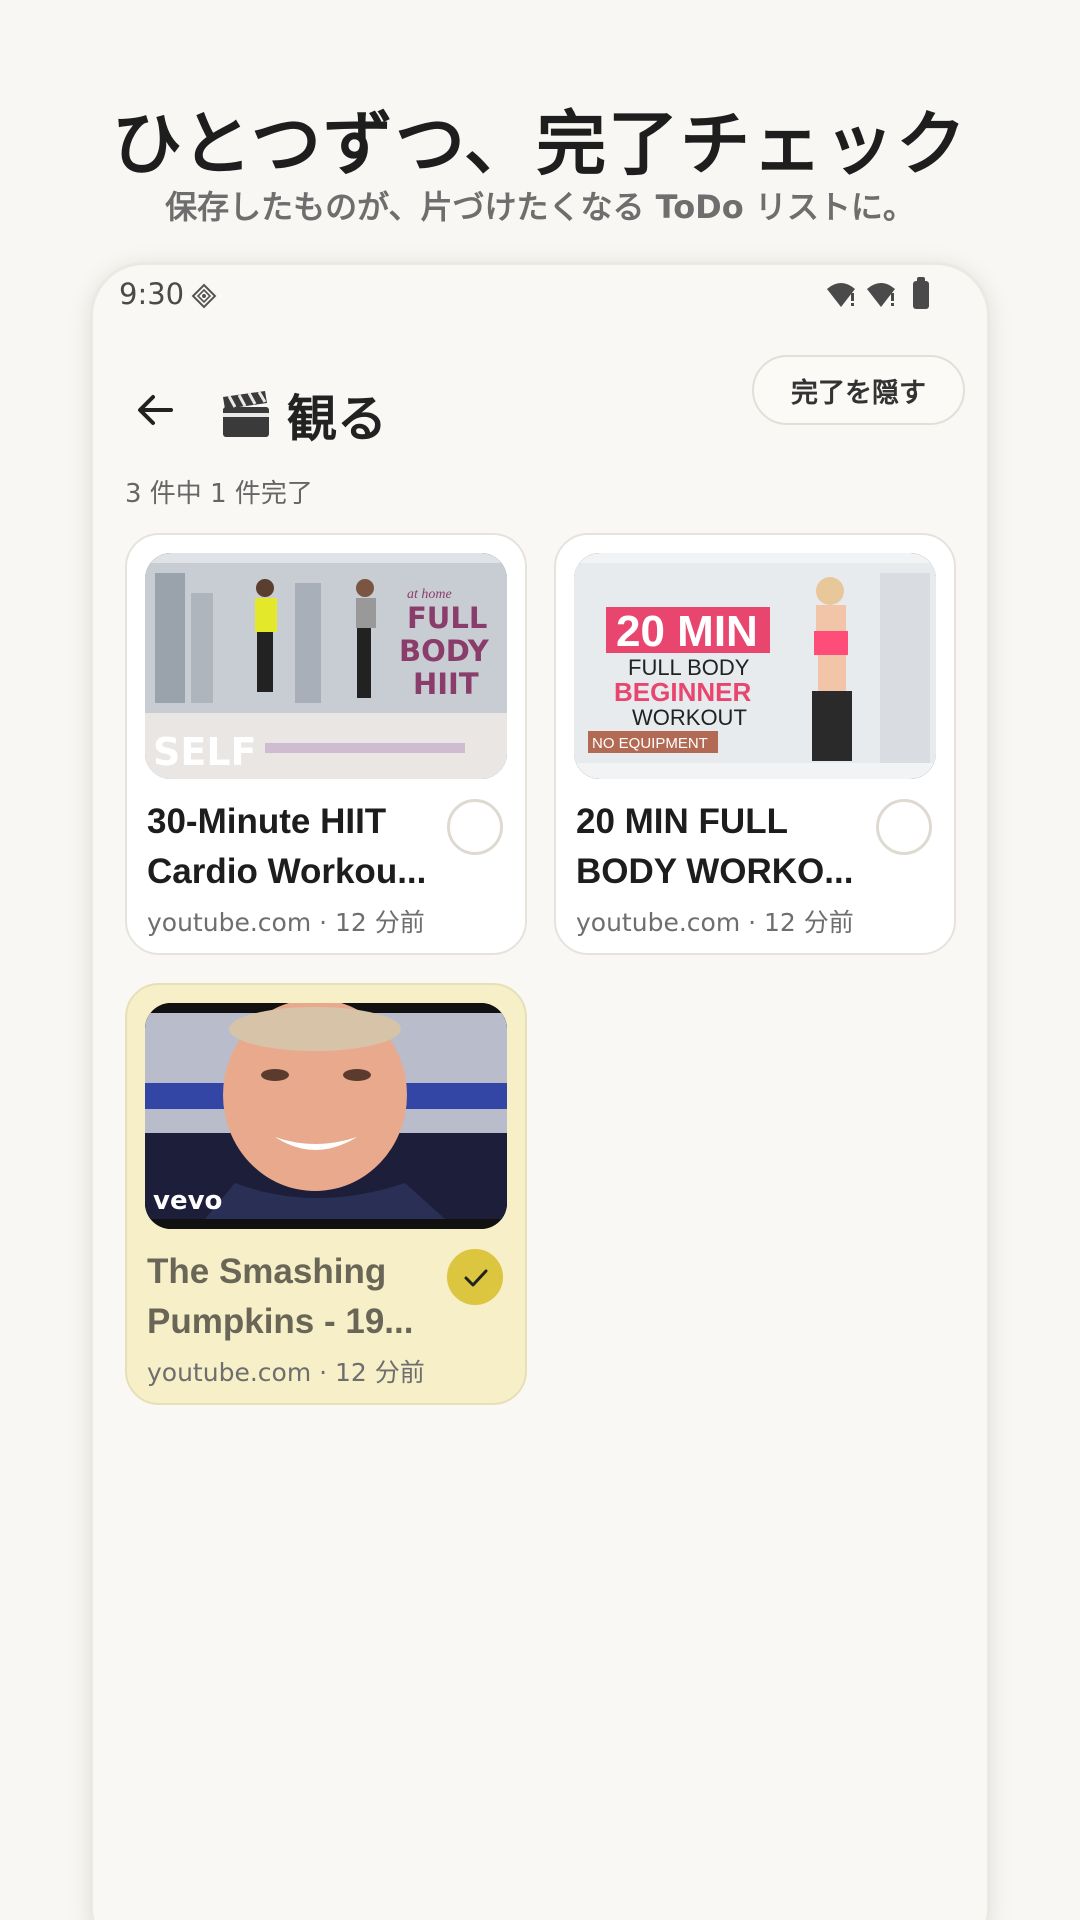 The image size is (1080, 1920). I want to click on subline: 保存したものが、片づけたくなる ToDo リストに。, so click(540, 207).